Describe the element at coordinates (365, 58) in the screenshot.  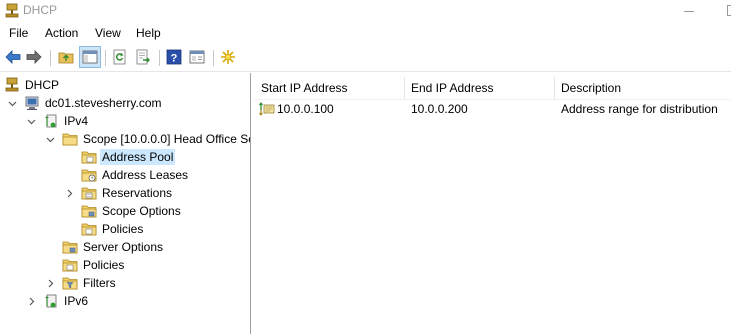
I see `toolbar: ?` at that location.